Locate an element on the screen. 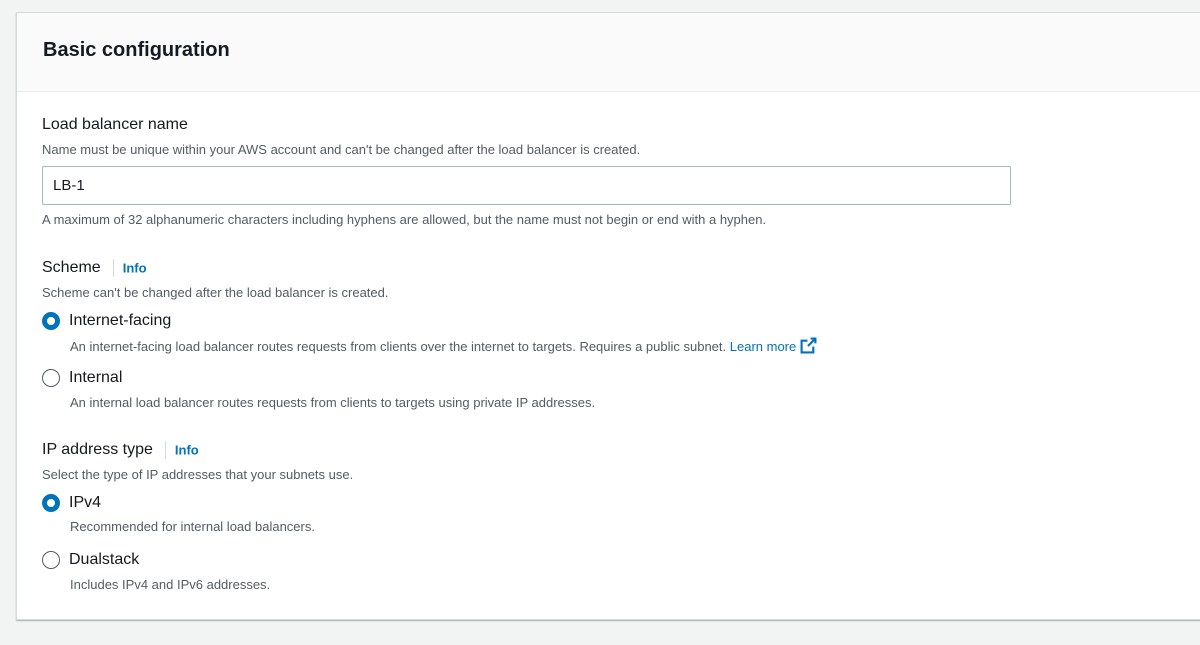 The height and width of the screenshot is (645, 1200). scheme-label: Scheme is located at coordinates (71, 267).